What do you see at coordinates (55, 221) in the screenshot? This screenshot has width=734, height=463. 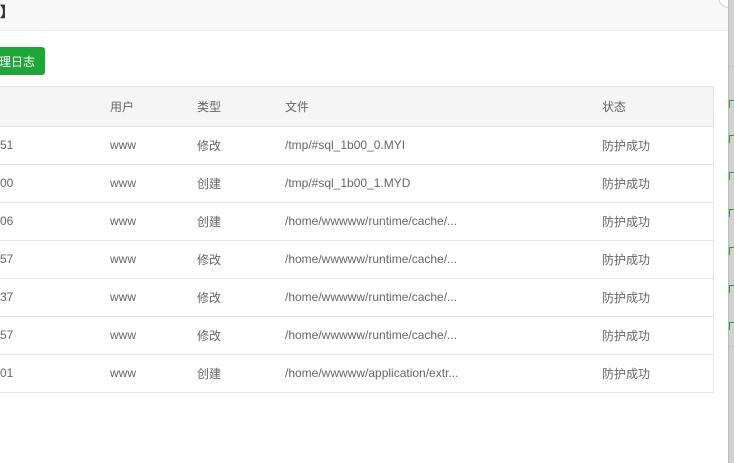 I see `cell-time: 06` at bounding box center [55, 221].